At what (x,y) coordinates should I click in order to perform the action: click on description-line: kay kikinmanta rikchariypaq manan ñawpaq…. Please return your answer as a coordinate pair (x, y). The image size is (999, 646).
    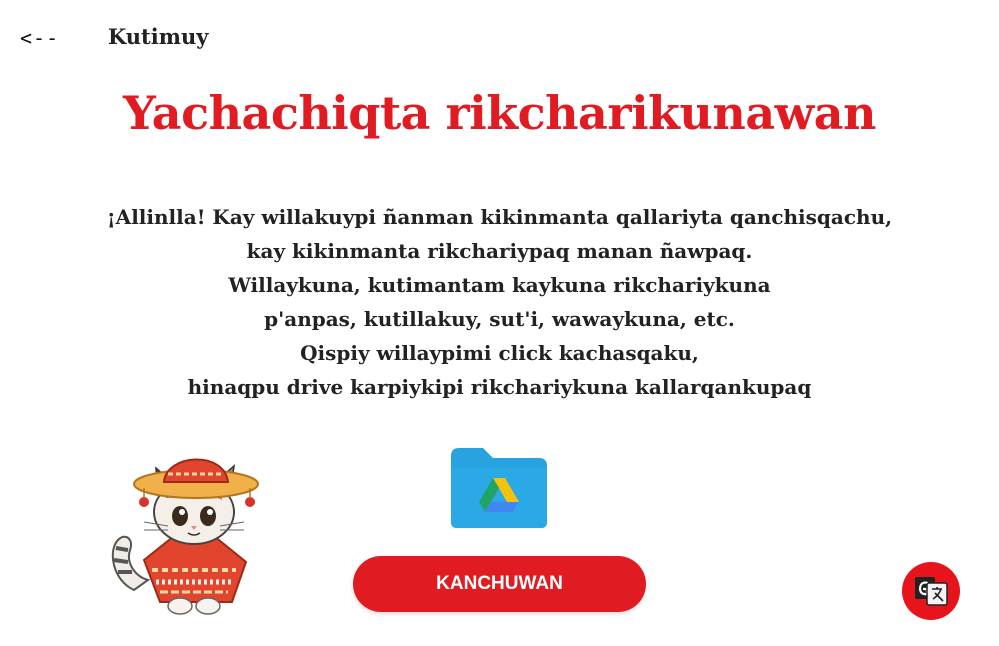
    Looking at the image, I should click on (499, 251).